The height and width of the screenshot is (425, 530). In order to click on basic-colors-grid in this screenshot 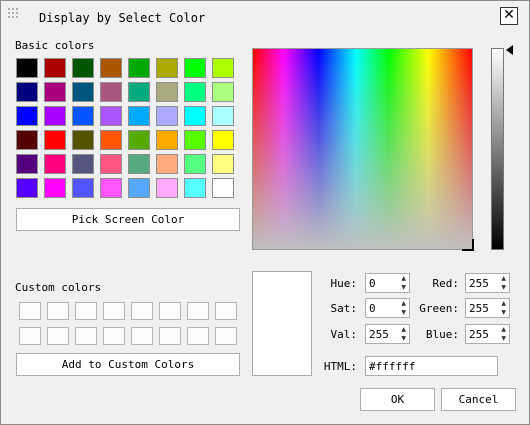, I will do `click(125, 128)`.